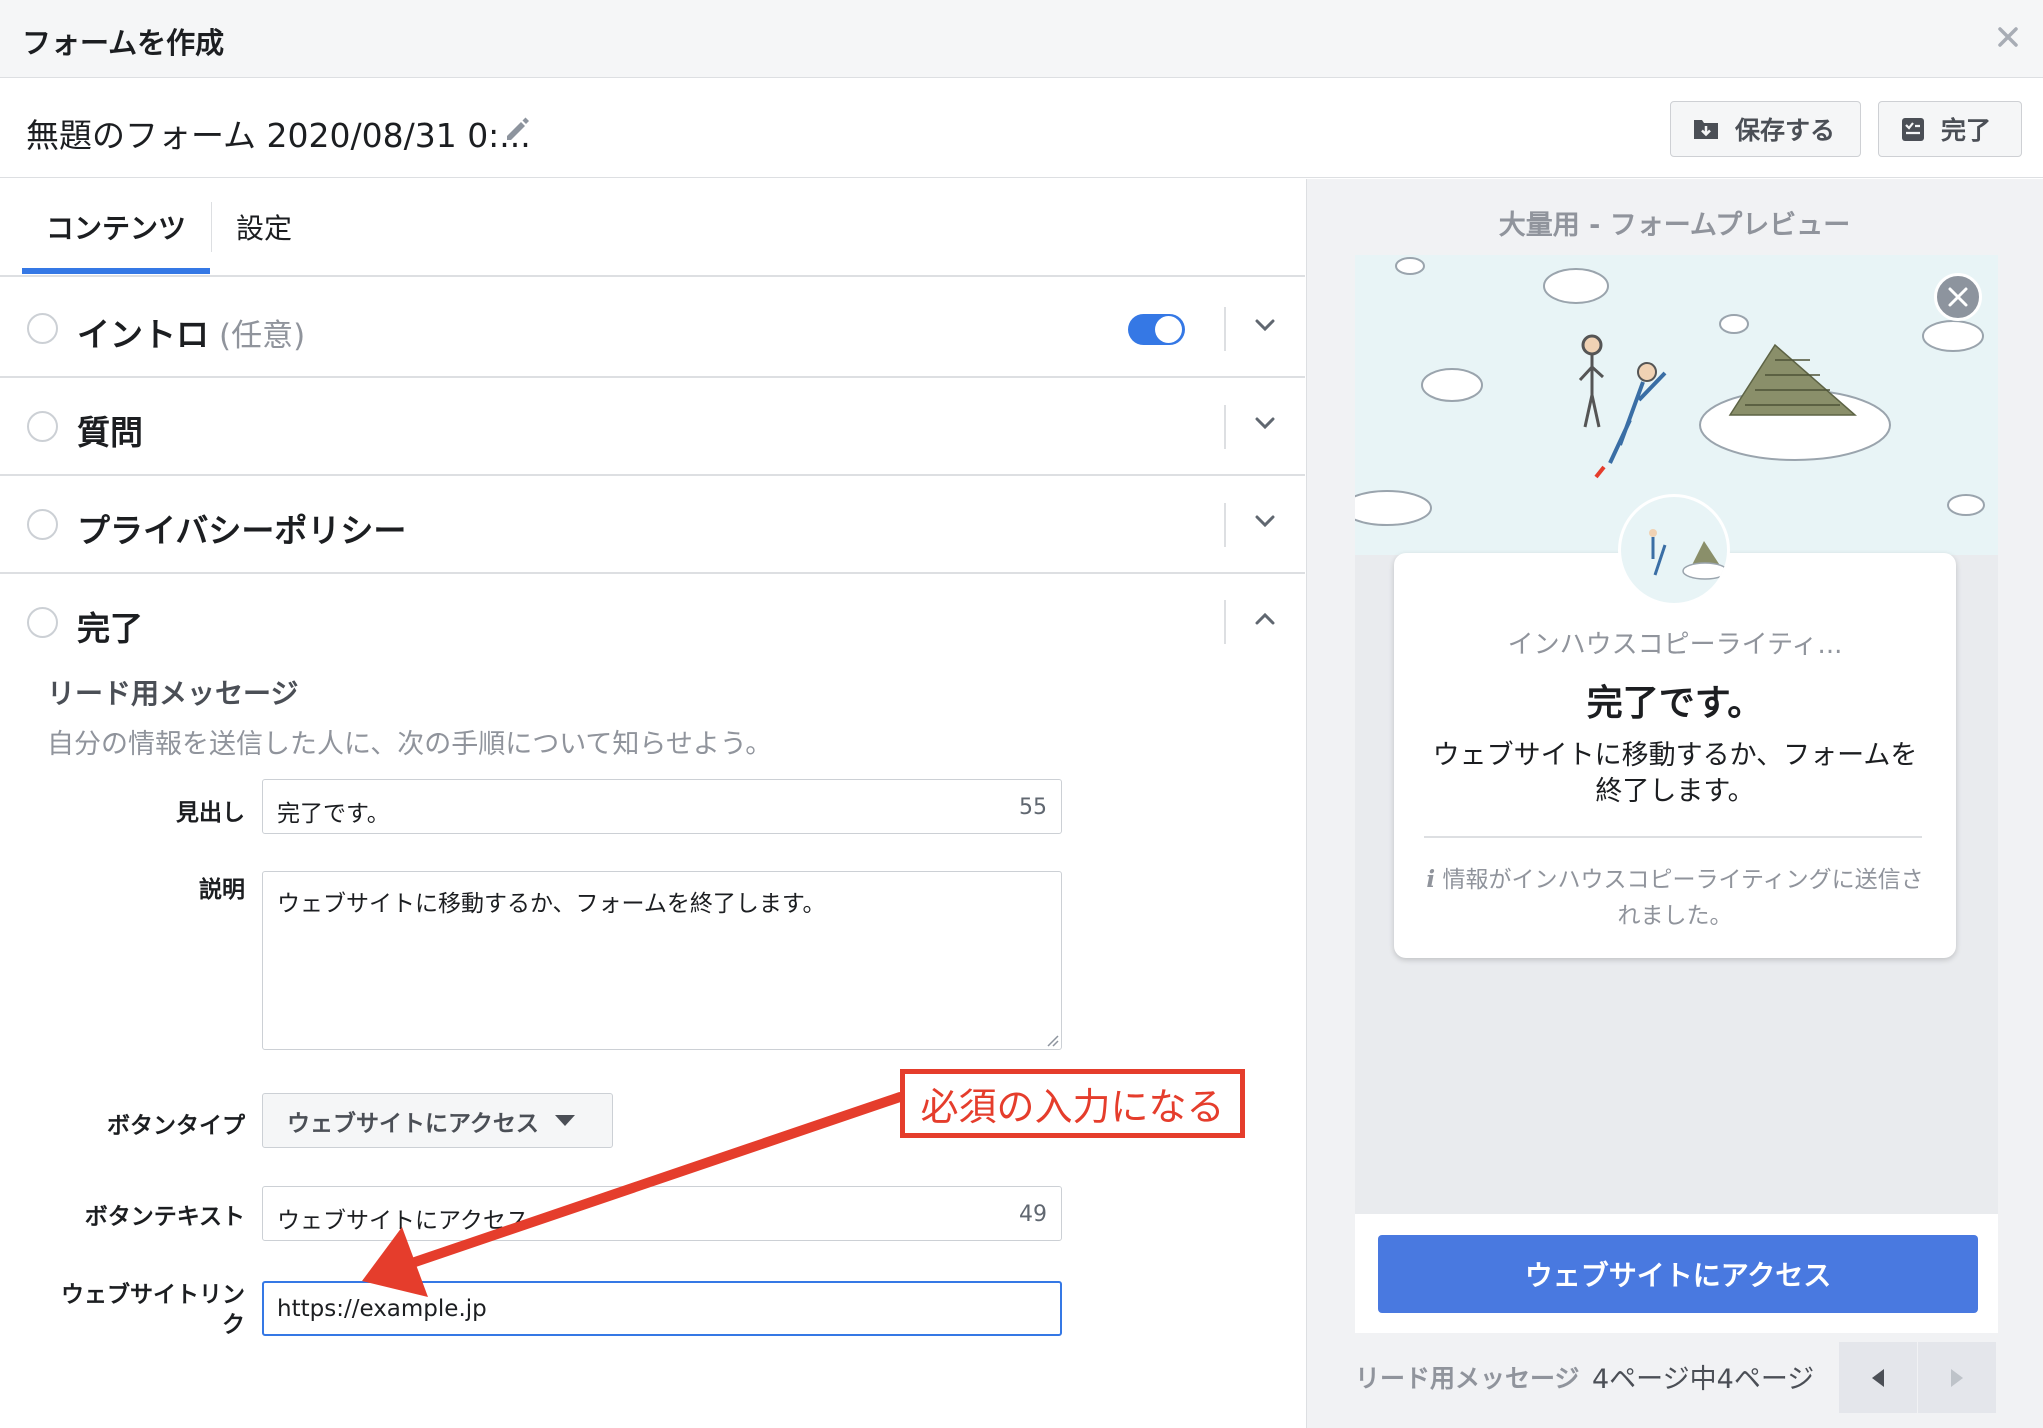 The image size is (2043, 1428). Describe the element at coordinates (2008, 37) in the screenshot. I see `close-icon` at that location.